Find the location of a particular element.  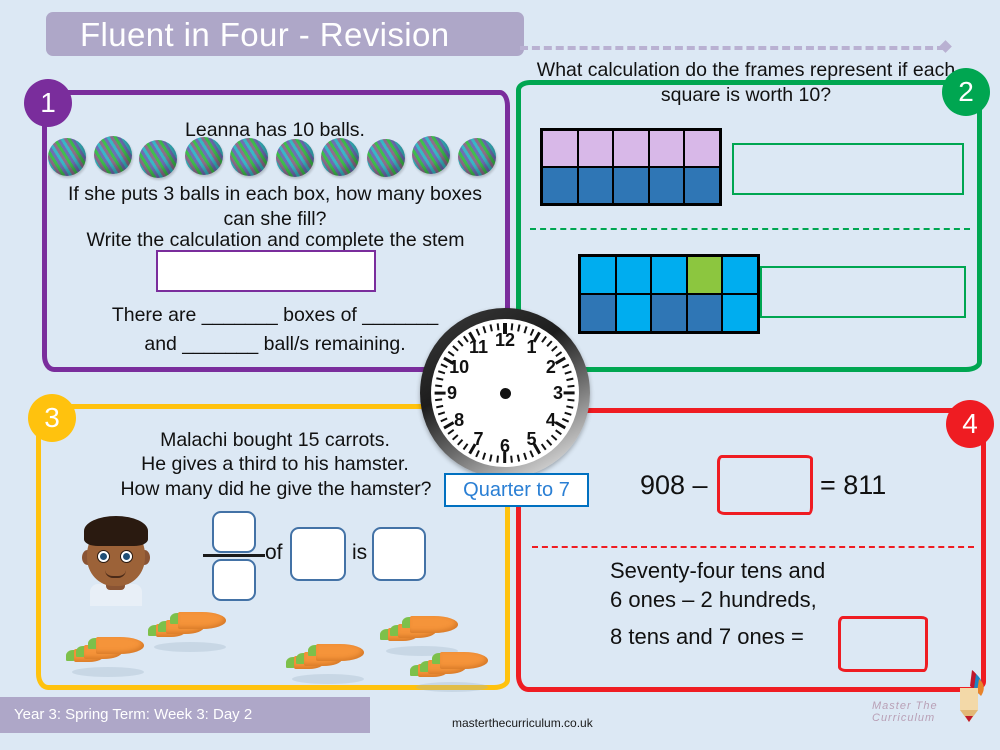

question-2-answer-box-two is located at coordinates (863, 292).